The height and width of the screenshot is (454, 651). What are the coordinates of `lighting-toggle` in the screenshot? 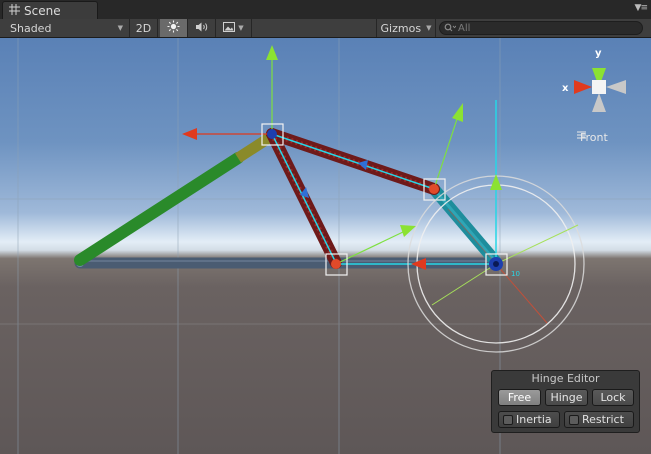 It's located at (174, 28).